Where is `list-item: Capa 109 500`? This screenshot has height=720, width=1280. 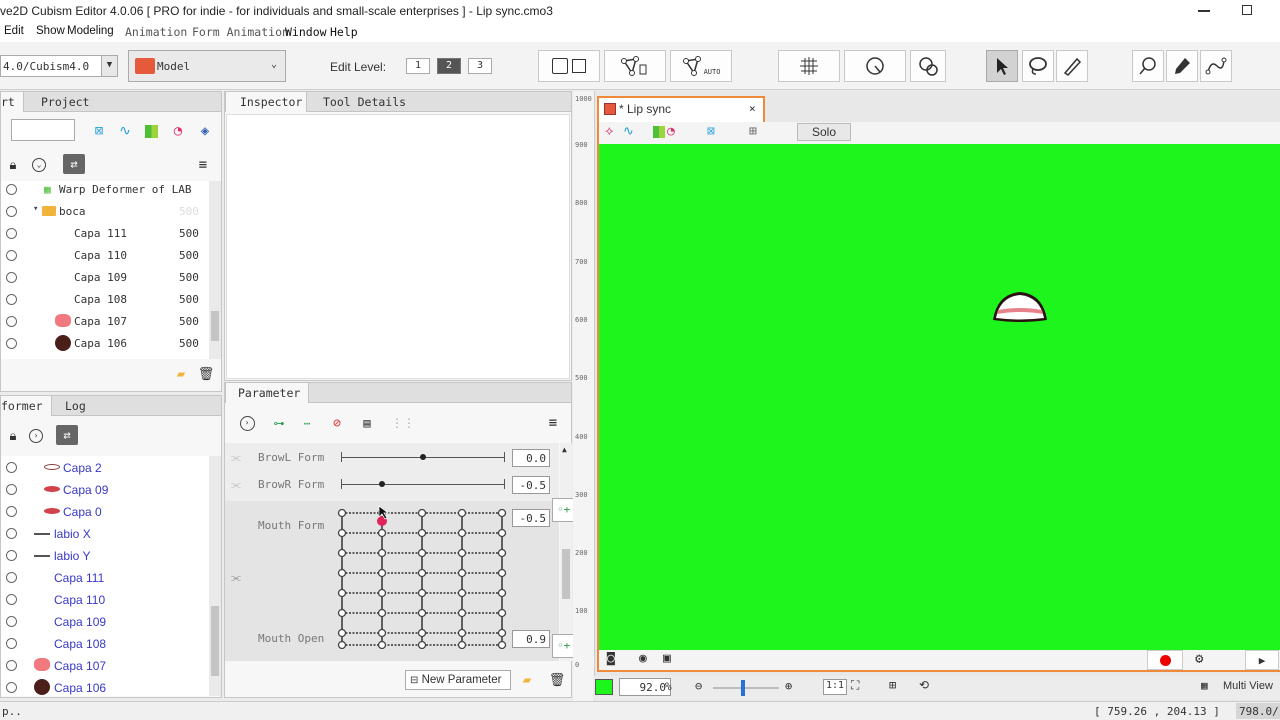 list-item: Capa 109 500 is located at coordinates (106, 278).